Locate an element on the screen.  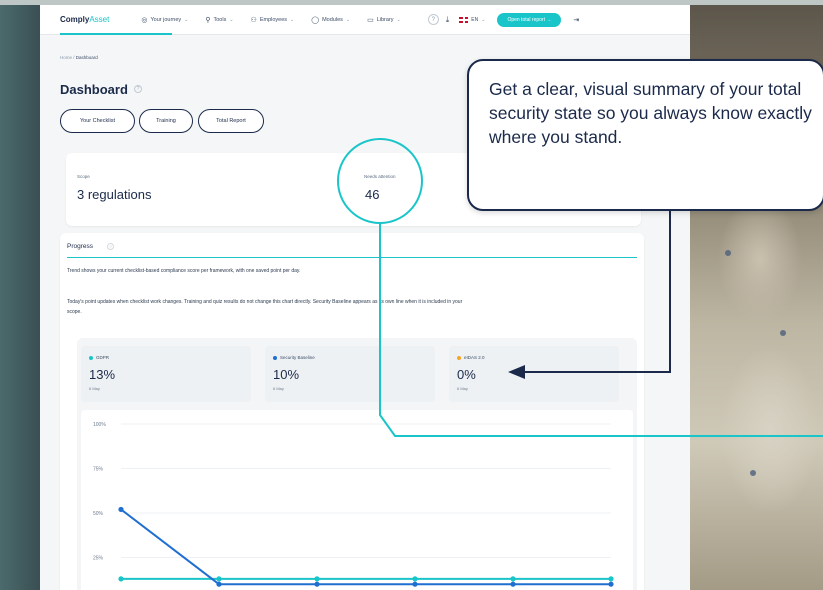
nav-library: ▭ Library ⌄ is located at coordinates (384, 20).